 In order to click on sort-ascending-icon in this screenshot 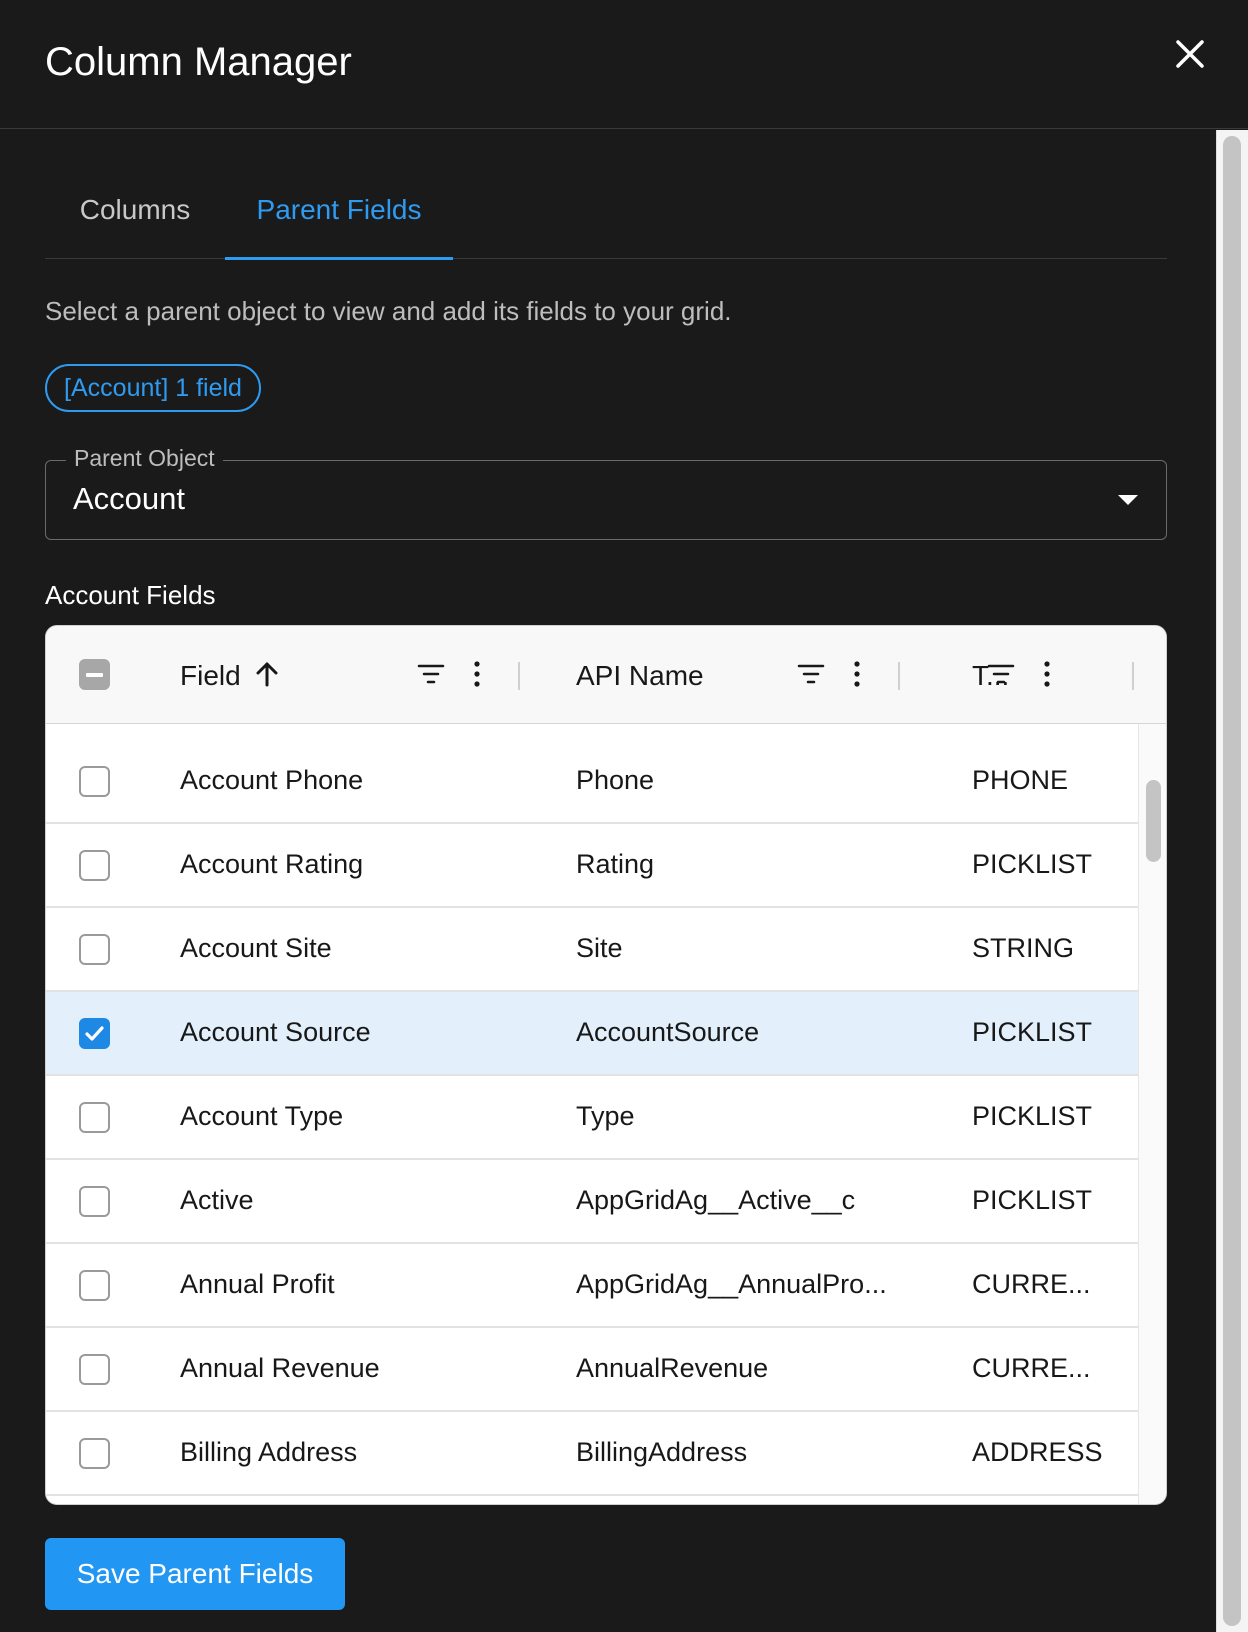, I will do `click(267, 674)`.